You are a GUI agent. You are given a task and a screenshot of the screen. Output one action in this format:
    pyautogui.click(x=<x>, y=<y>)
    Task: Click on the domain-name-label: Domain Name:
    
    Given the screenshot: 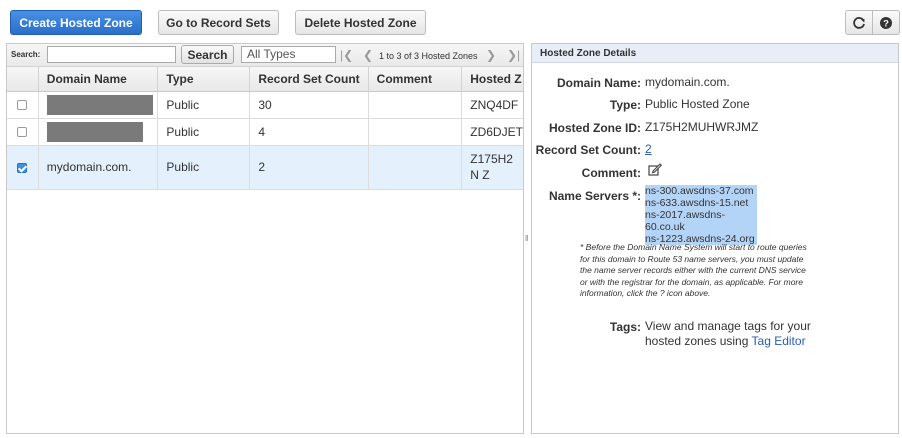 What is the action you would take?
    pyautogui.click(x=598, y=83)
    